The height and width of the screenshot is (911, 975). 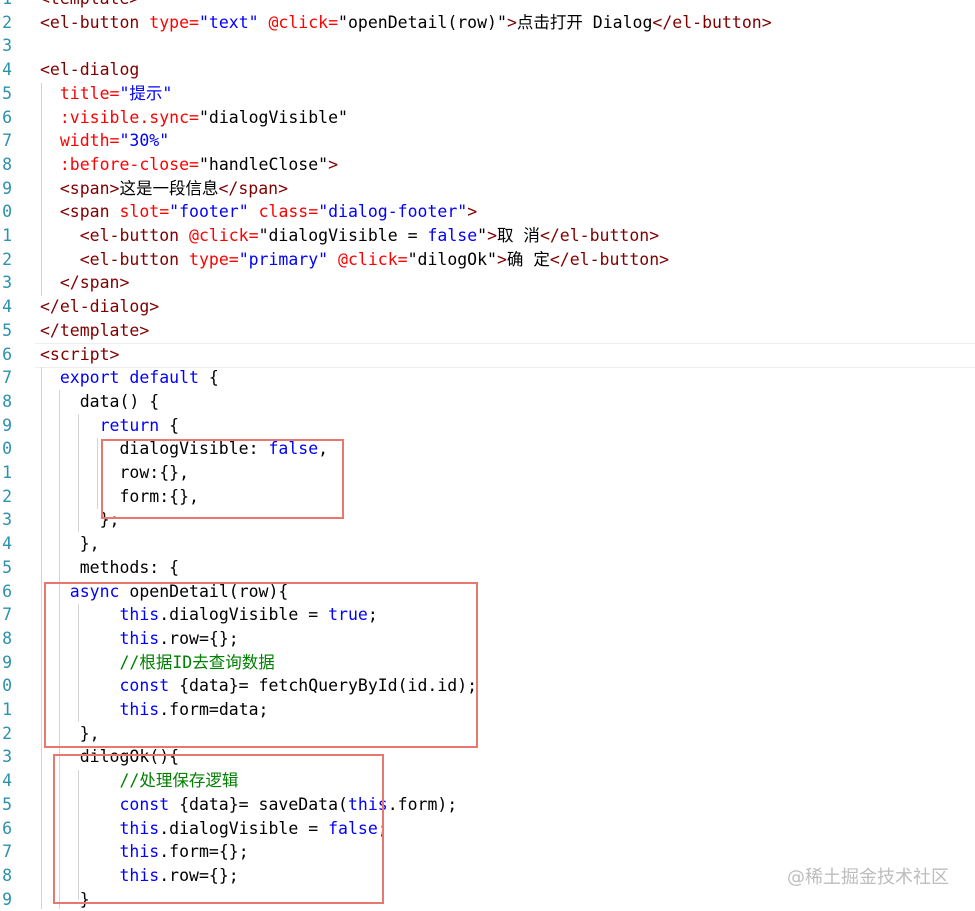 What do you see at coordinates (164, 189) in the screenshot?
I see `code-text: <span>这是一段信息</span>` at bounding box center [164, 189].